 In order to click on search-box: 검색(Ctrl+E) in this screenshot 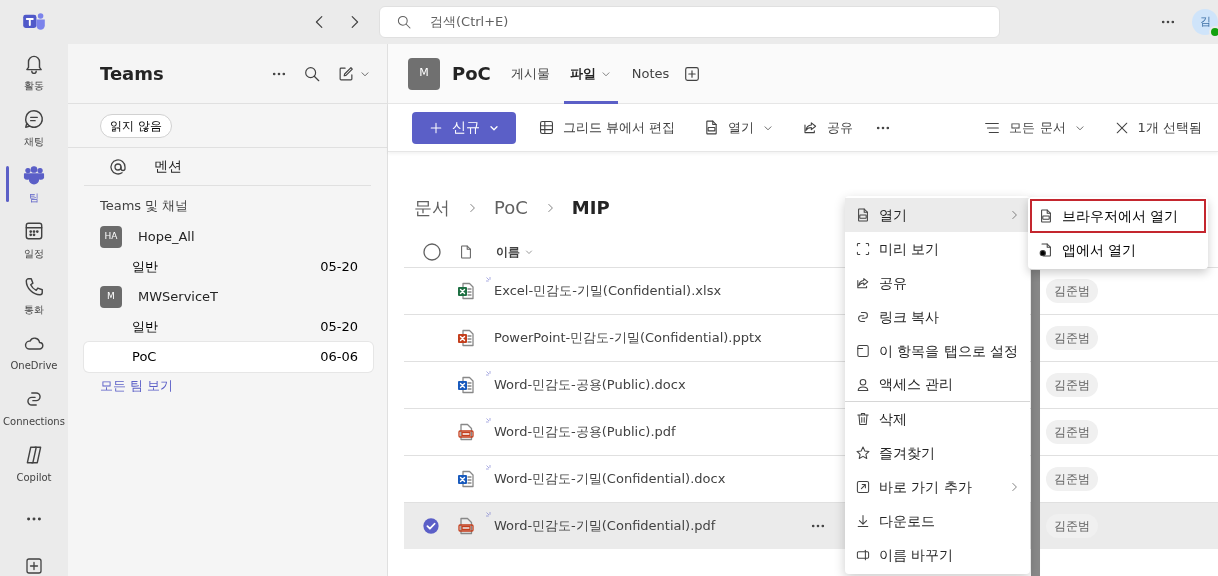, I will do `click(690, 22)`.